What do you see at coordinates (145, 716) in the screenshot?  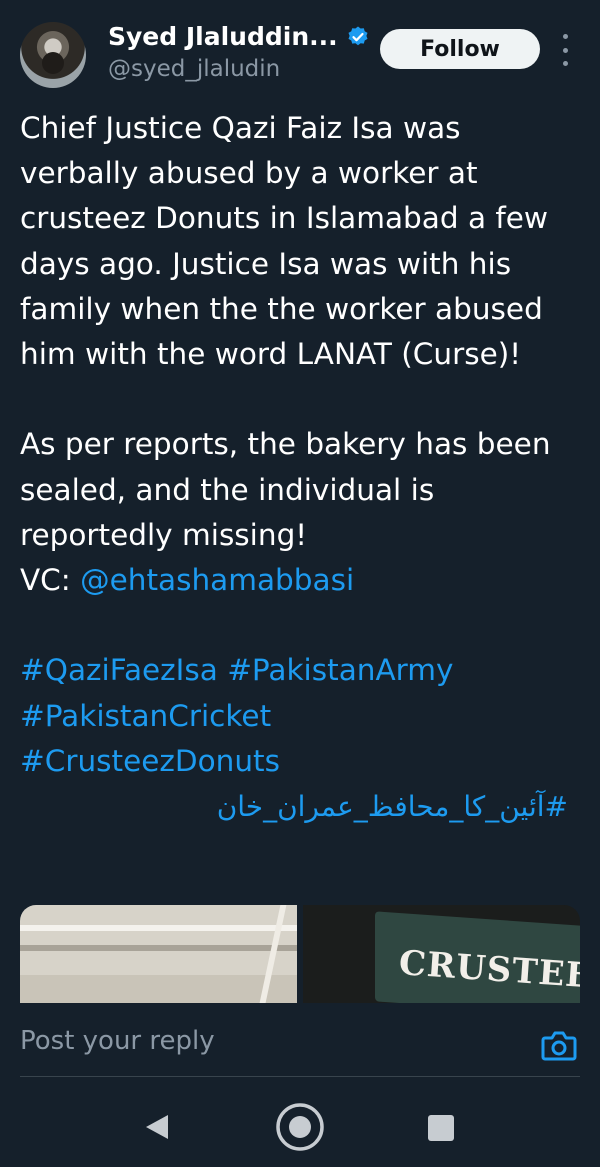 I see `hashtag-pakistancricket: #PakistanCricket` at bounding box center [145, 716].